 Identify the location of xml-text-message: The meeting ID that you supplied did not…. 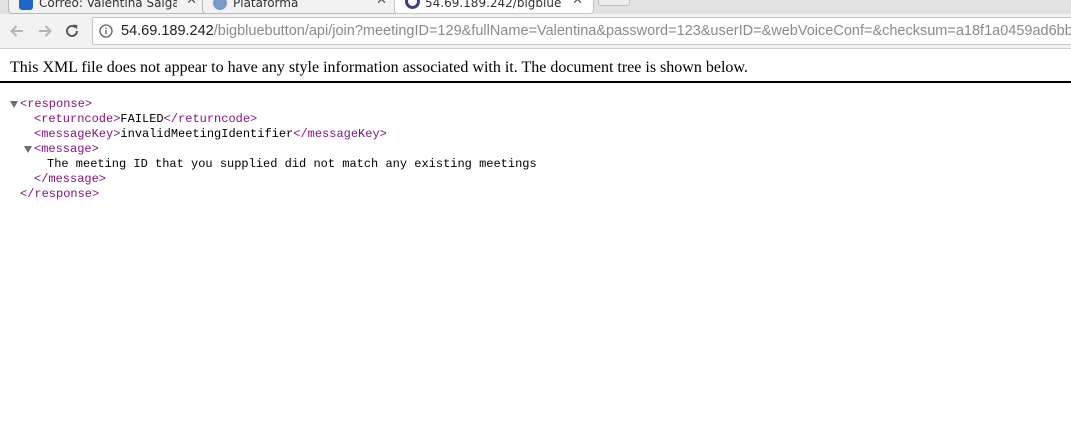
(292, 164).